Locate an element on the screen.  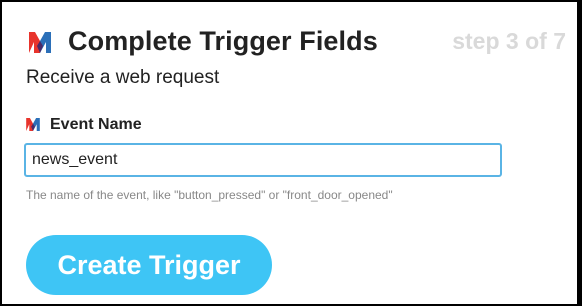
event-name-label: Event Name is located at coordinates (176, 126).